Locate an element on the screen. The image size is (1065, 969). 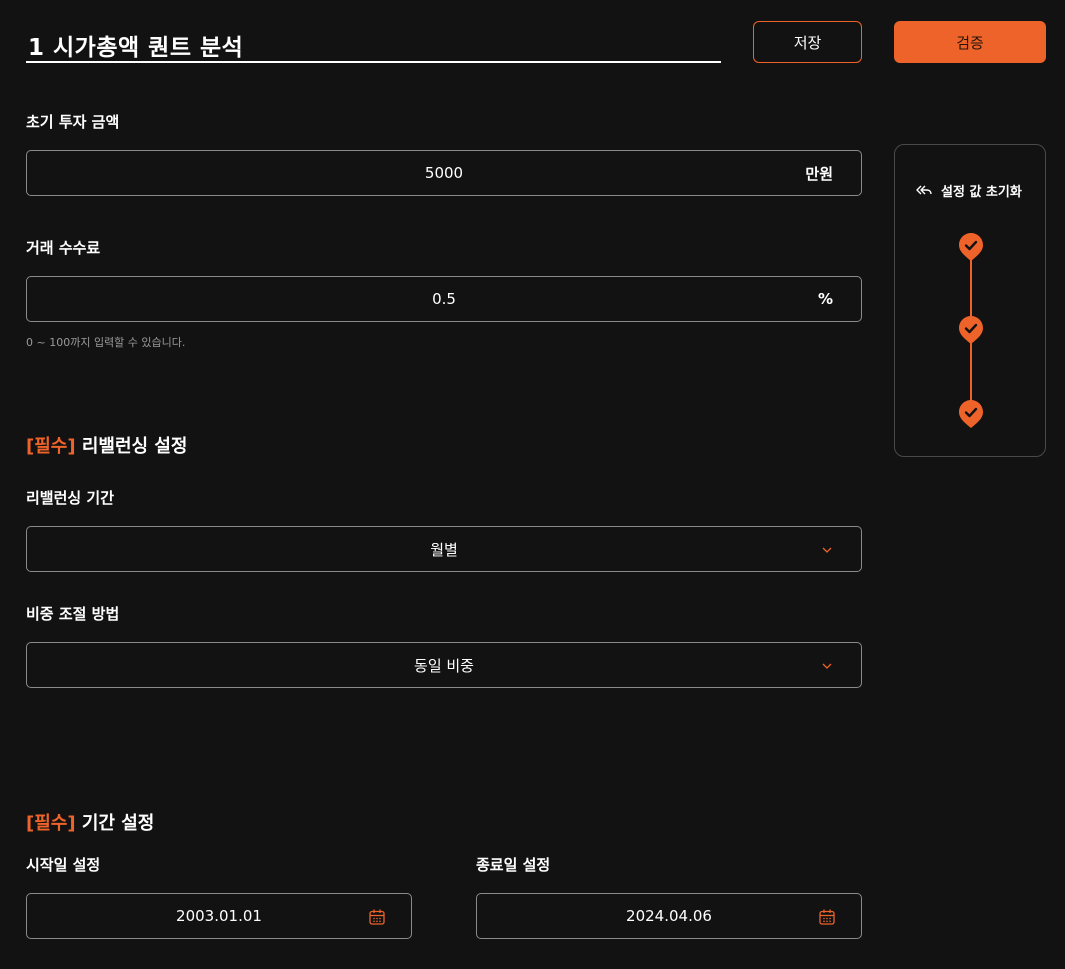
reset-settings-button: 설정 값 초기화 is located at coordinates (968, 190).